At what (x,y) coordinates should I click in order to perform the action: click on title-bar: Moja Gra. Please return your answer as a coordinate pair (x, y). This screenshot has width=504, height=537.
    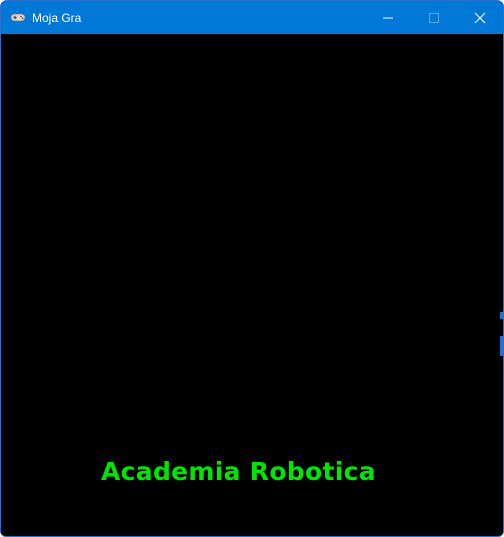
    Looking at the image, I should click on (252, 17).